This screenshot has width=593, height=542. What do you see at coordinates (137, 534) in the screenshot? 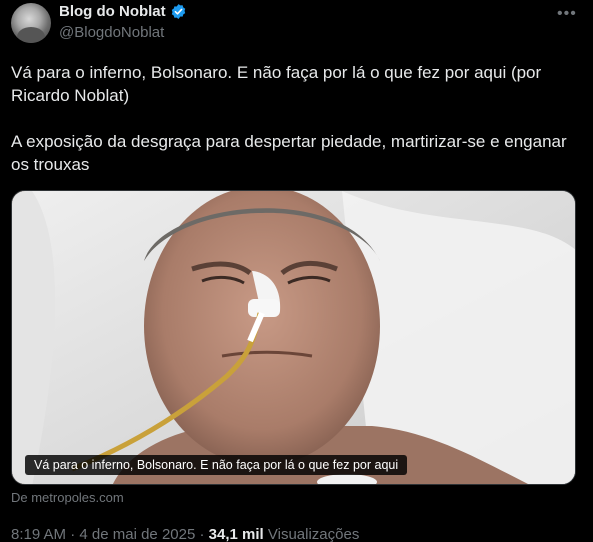
I see `tweet-date: 4 de mai de 2025` at bounding box center [137, 534].